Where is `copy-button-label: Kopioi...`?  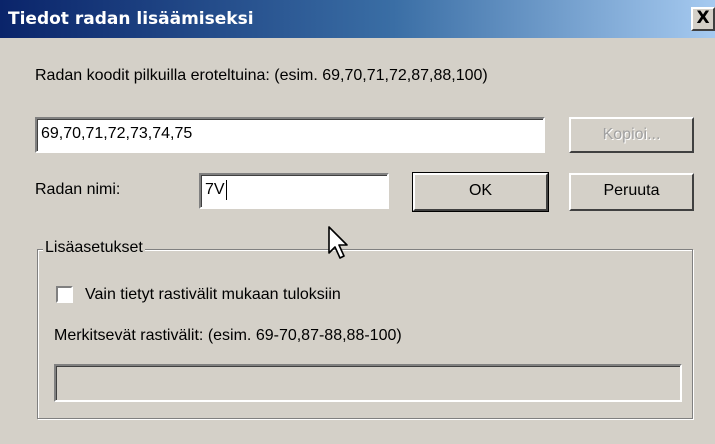
copy-button-label: Kopioi... is located at coordinates (631, 134).